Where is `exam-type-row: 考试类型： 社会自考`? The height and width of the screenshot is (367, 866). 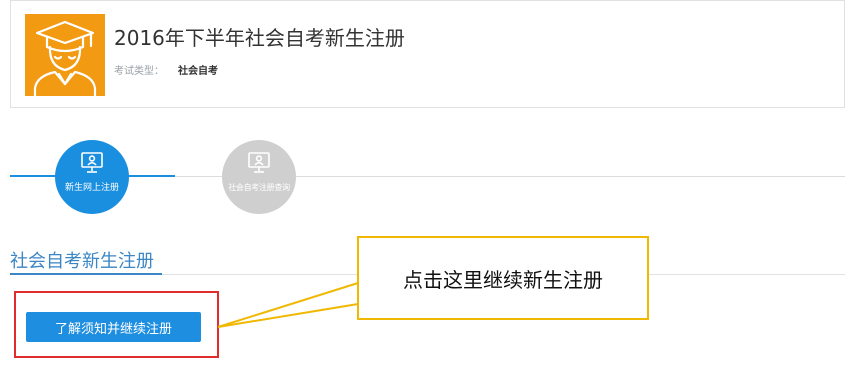
exam-type-row: 考试类型： 社会自考 is located at coordinates (166, 69).